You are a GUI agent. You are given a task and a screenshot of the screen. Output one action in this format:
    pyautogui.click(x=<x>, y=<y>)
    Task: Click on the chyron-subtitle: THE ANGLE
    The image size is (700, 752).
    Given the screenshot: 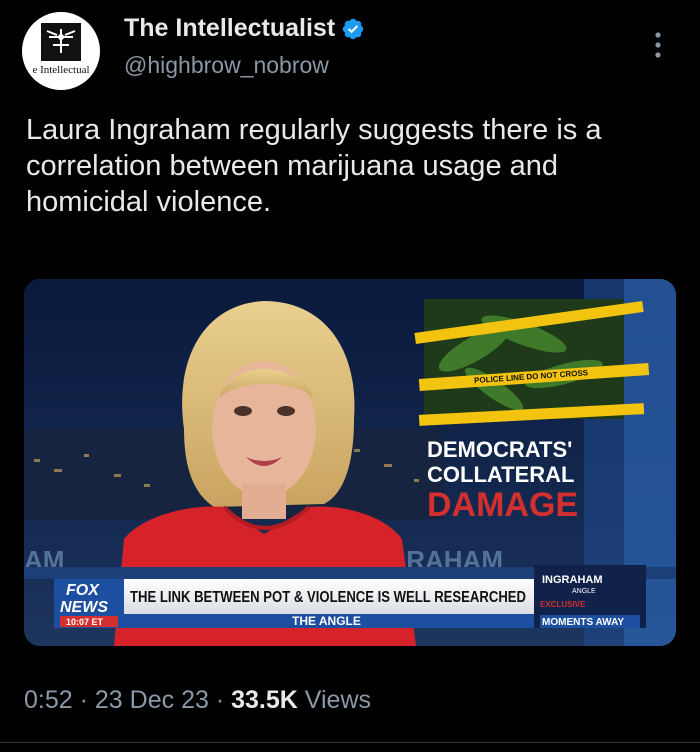 What is the action you would take?
    pyautogui.click(x=326, y=621)
    